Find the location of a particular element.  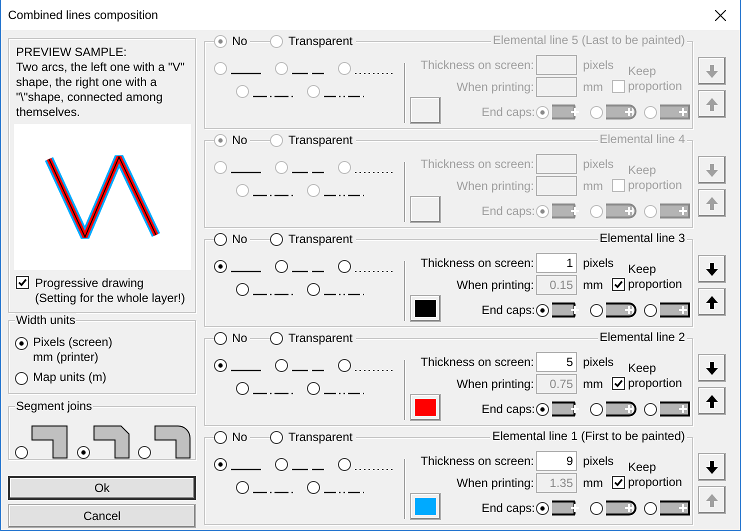

cancel-button: Cancel is located at coordinates (102, 516).